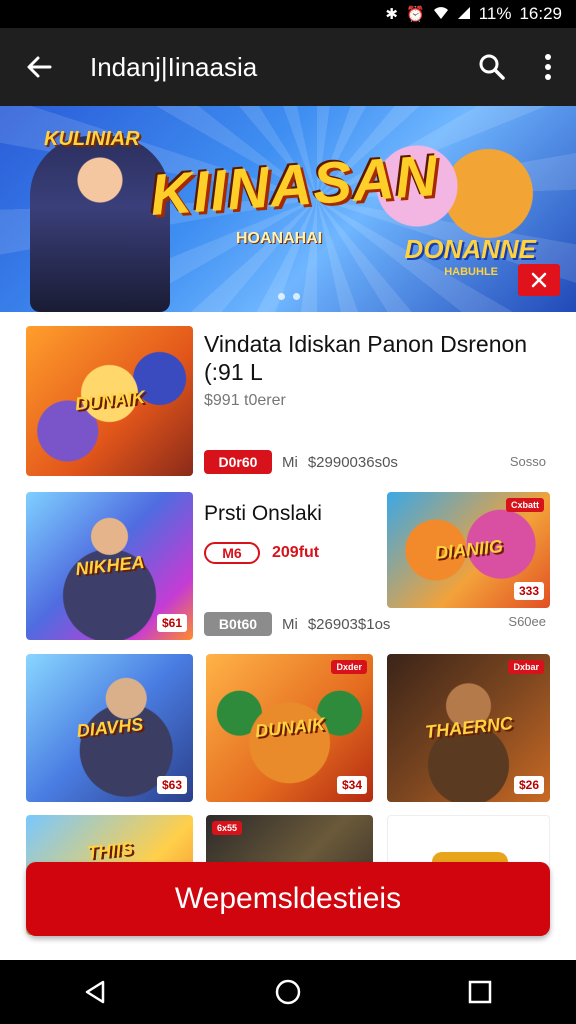  I want to click on thumbnail-price: $63, so click(171, 785).